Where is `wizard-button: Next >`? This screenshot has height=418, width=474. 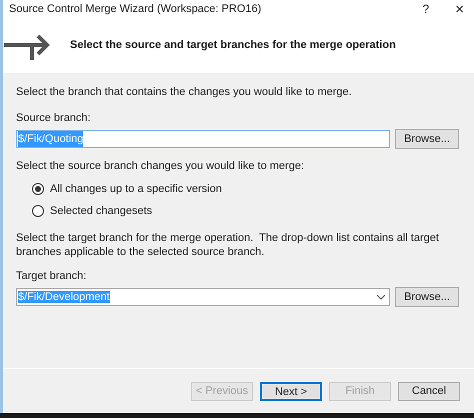
wizard-button: Next > is located at coordinates (291, 391).